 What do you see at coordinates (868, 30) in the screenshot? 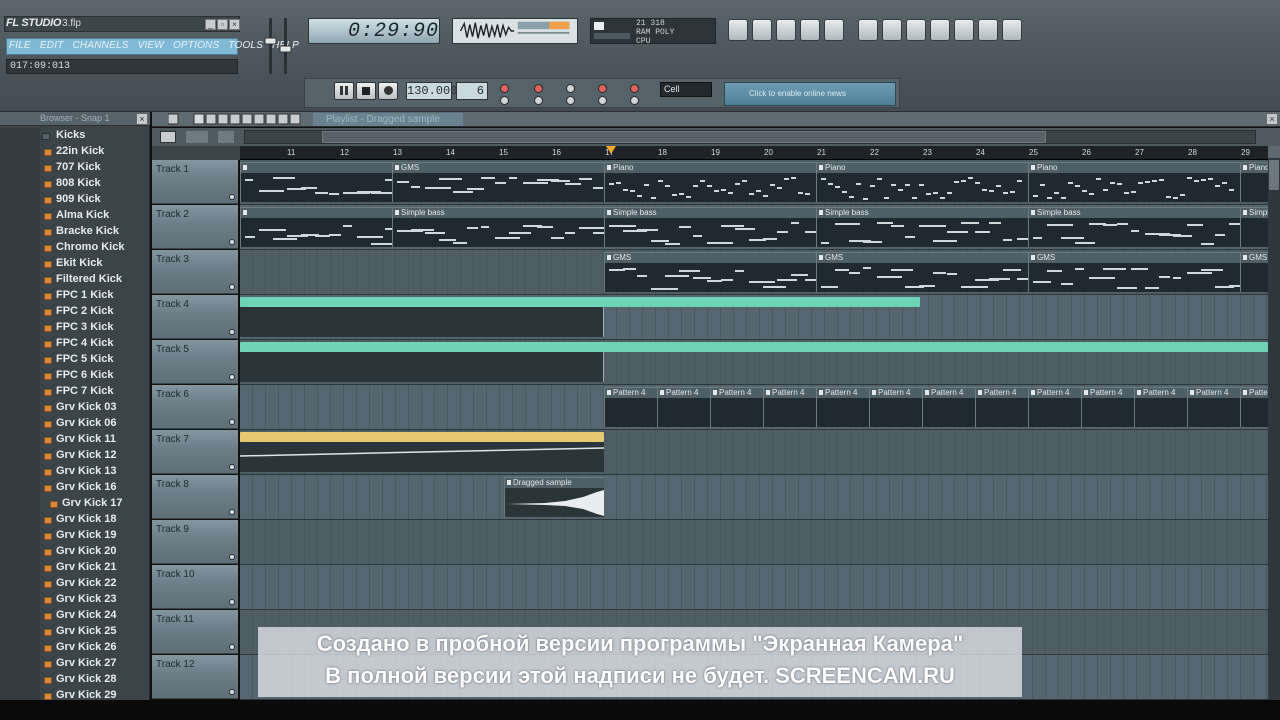
I see `undo-button` at bounding box center [868, 30].